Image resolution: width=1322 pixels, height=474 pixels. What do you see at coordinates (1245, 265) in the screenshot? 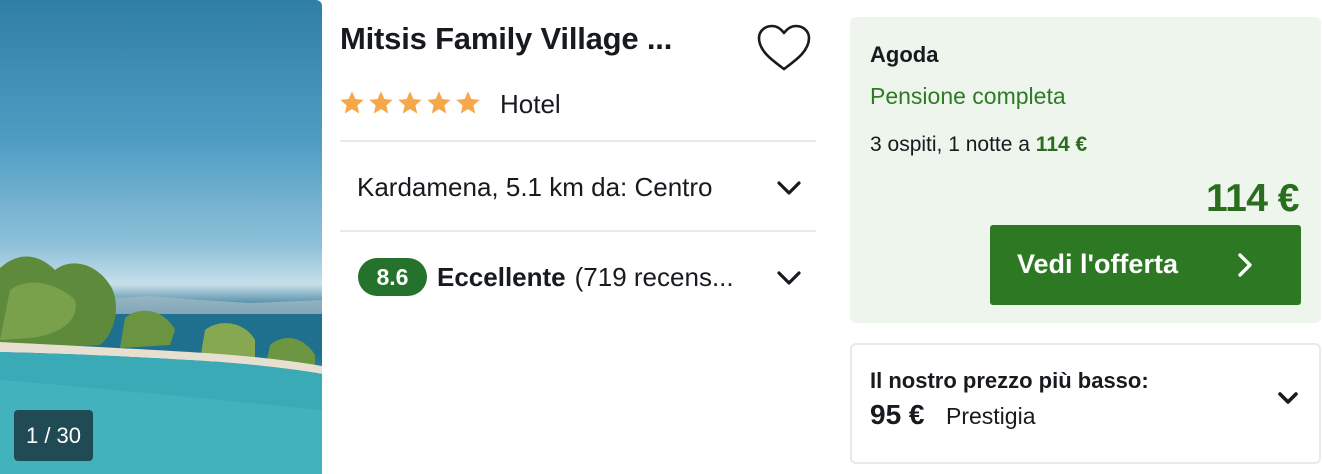
I see `chevron-right-icon` at bounding box center [1245, 265].